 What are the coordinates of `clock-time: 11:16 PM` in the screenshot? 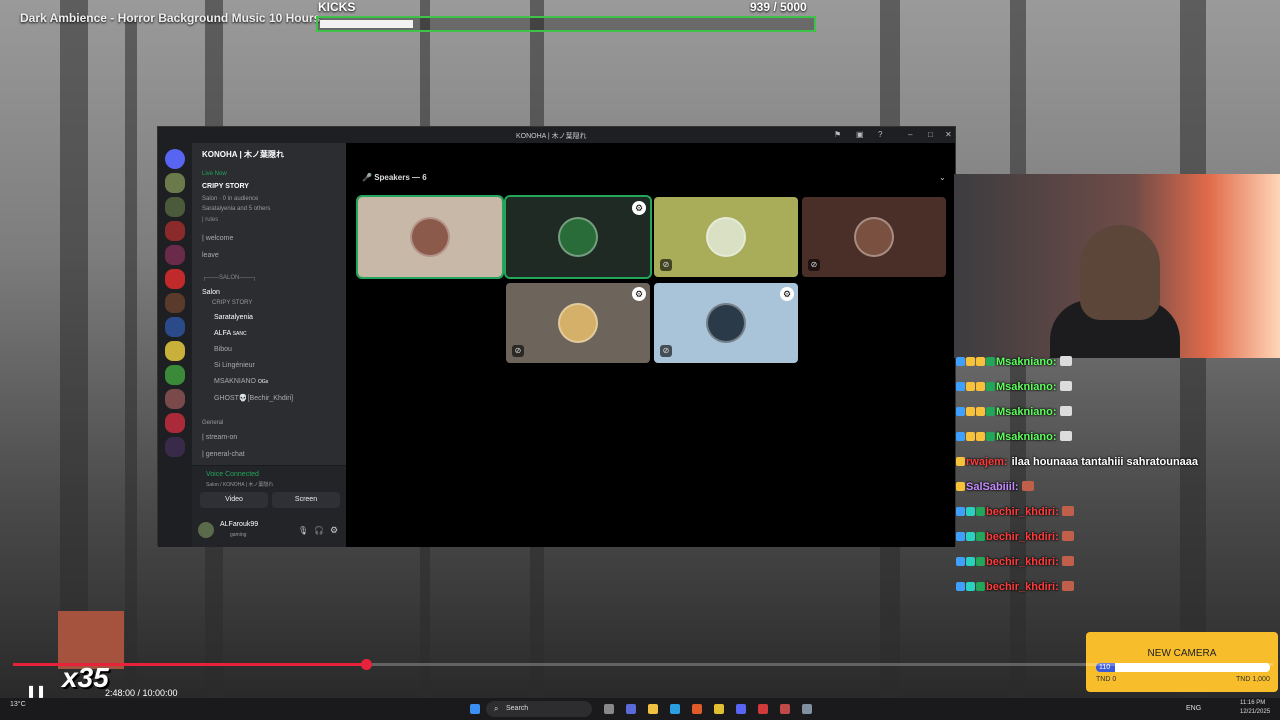 It's located at (1252, 703).